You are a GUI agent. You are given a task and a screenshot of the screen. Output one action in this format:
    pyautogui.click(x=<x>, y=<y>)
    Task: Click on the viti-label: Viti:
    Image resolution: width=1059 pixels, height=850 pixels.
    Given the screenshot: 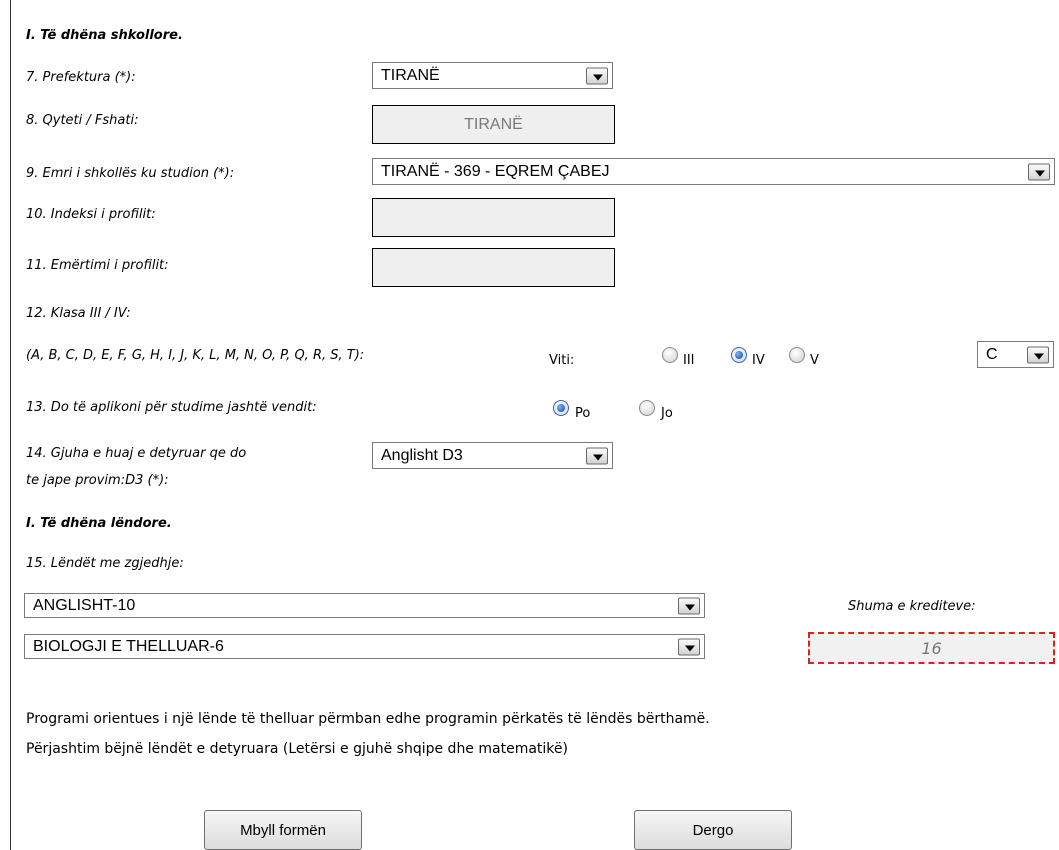 What is the action you would take?
    pyautogui.click(x=562, y=360)
    